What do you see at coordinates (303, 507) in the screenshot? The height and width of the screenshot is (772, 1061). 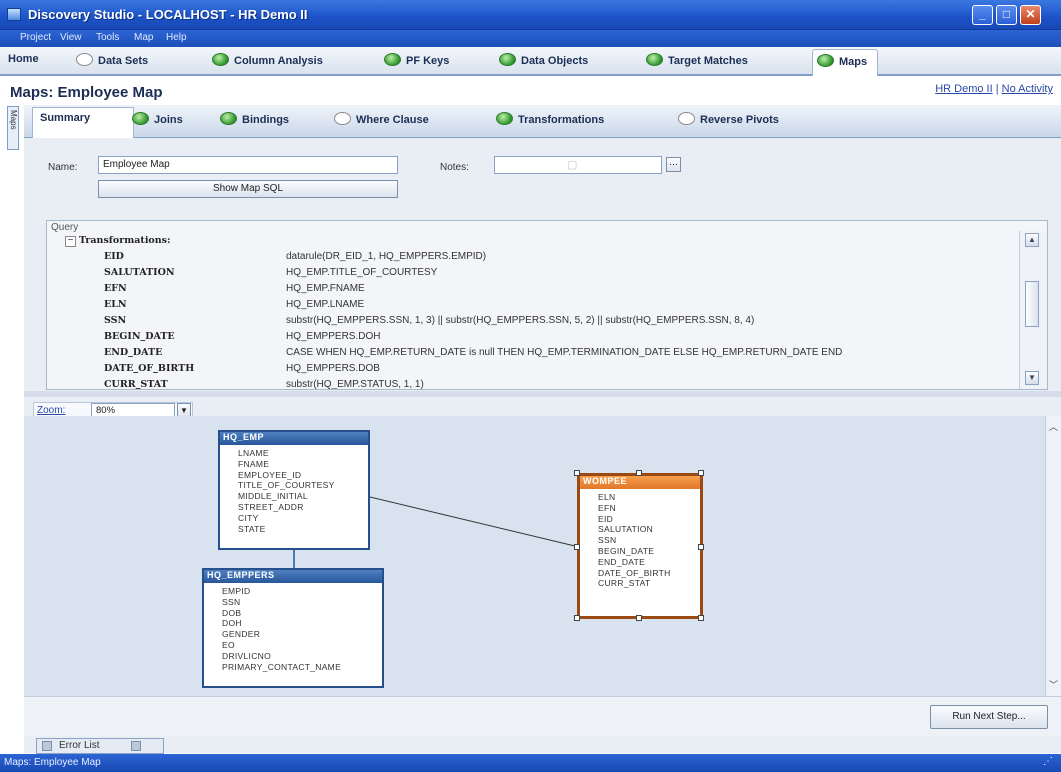 I see `table-field: STREET_ADDR` at bounding box center [303, 507].